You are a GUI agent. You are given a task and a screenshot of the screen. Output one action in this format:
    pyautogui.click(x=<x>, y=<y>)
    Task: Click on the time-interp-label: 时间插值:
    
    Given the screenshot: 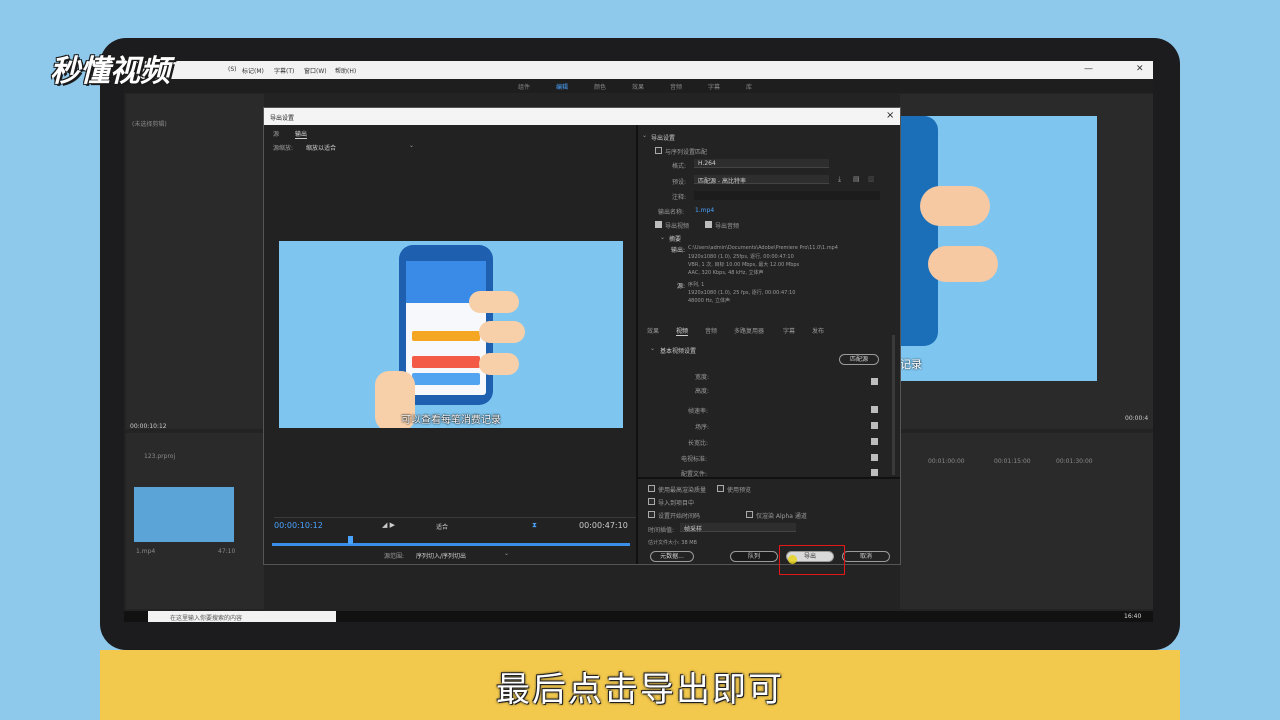 What is the action you would take?
    pyautogui.click(x=661, y=530)
    